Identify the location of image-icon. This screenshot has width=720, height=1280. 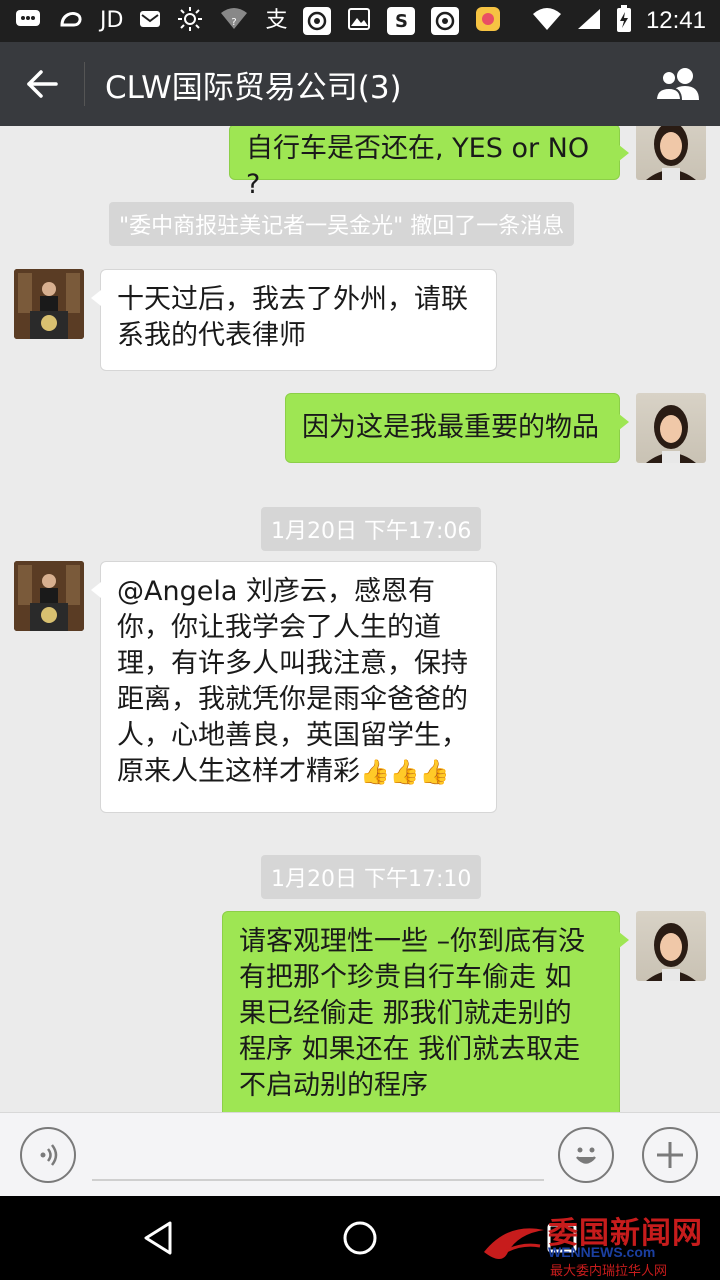
(359, 21).